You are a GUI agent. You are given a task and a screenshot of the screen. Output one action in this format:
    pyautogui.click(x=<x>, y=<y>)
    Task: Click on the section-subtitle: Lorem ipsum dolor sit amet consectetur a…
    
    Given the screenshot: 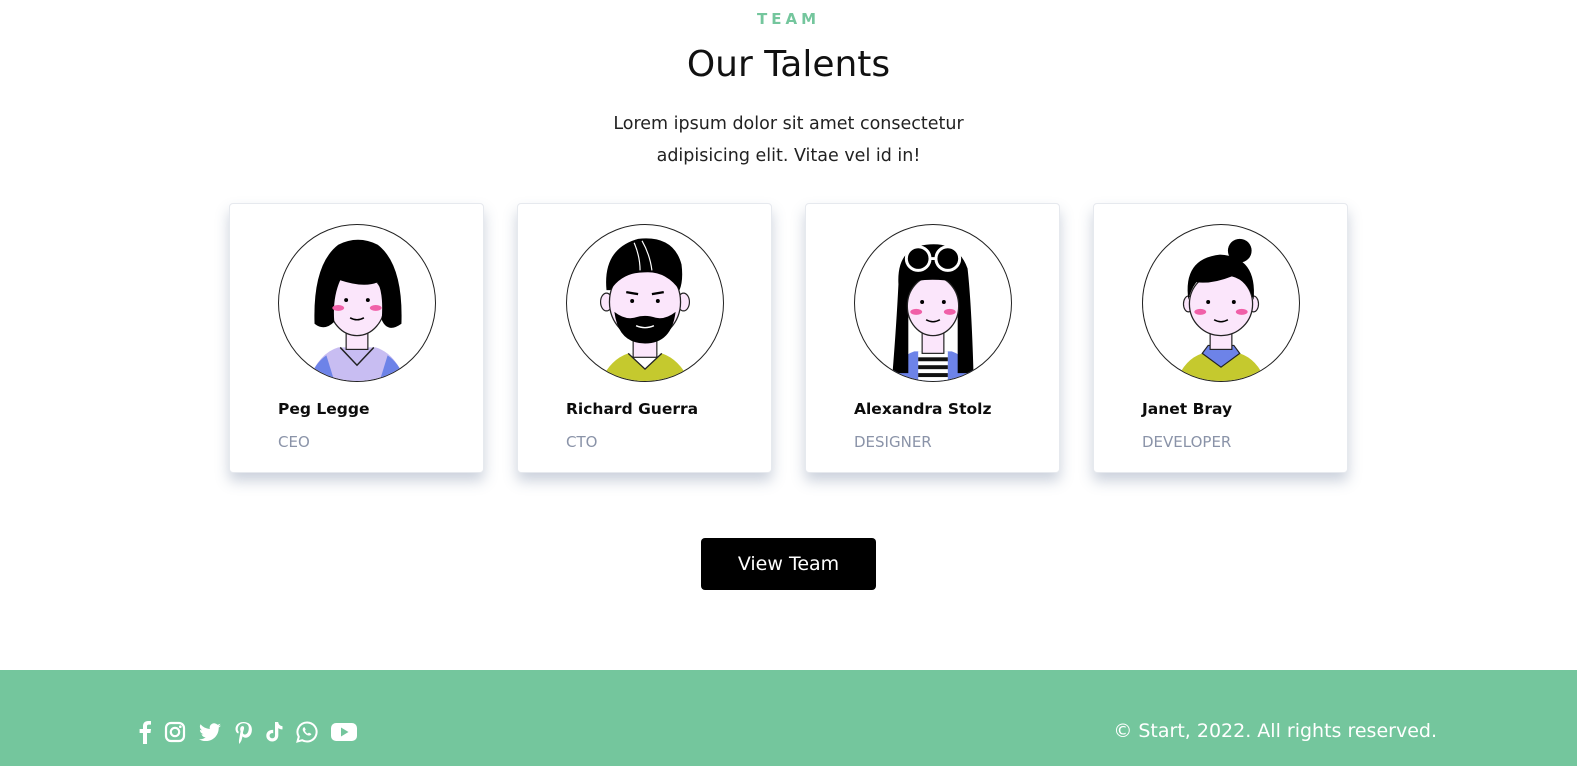 What is the action you would take?
    pyautogui.click(x=788, y=140)
    